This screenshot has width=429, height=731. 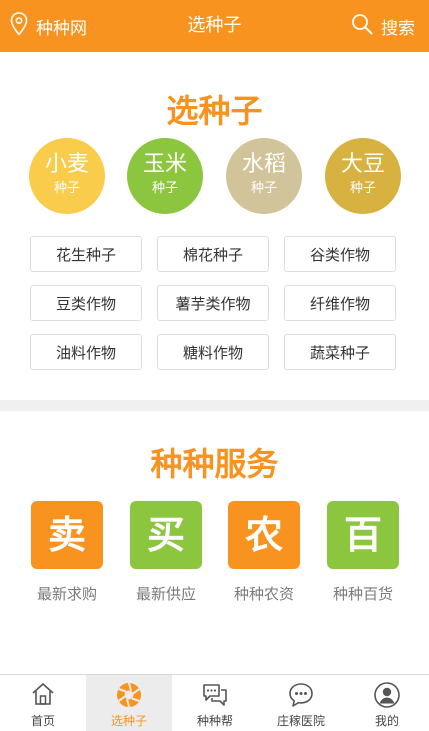 I want to click on search-button: 搜索, so click(x=383, y=26).